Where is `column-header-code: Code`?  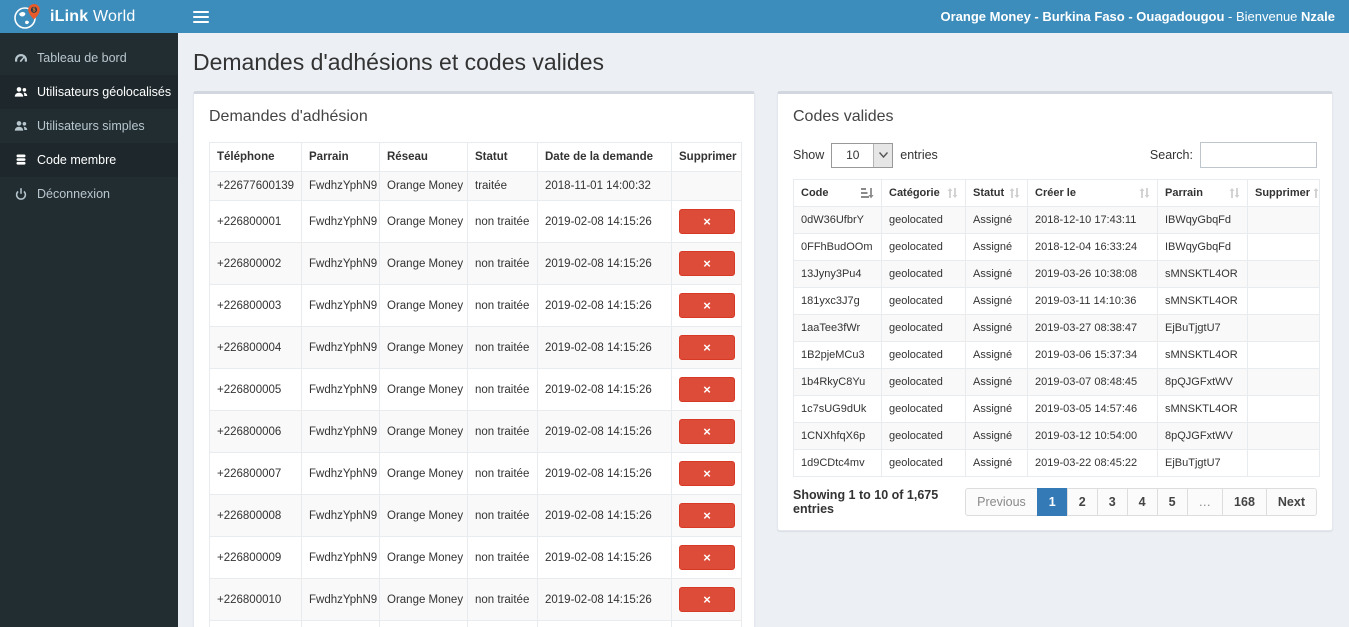
column-header-code: Code is located at coordinates (837, 193).